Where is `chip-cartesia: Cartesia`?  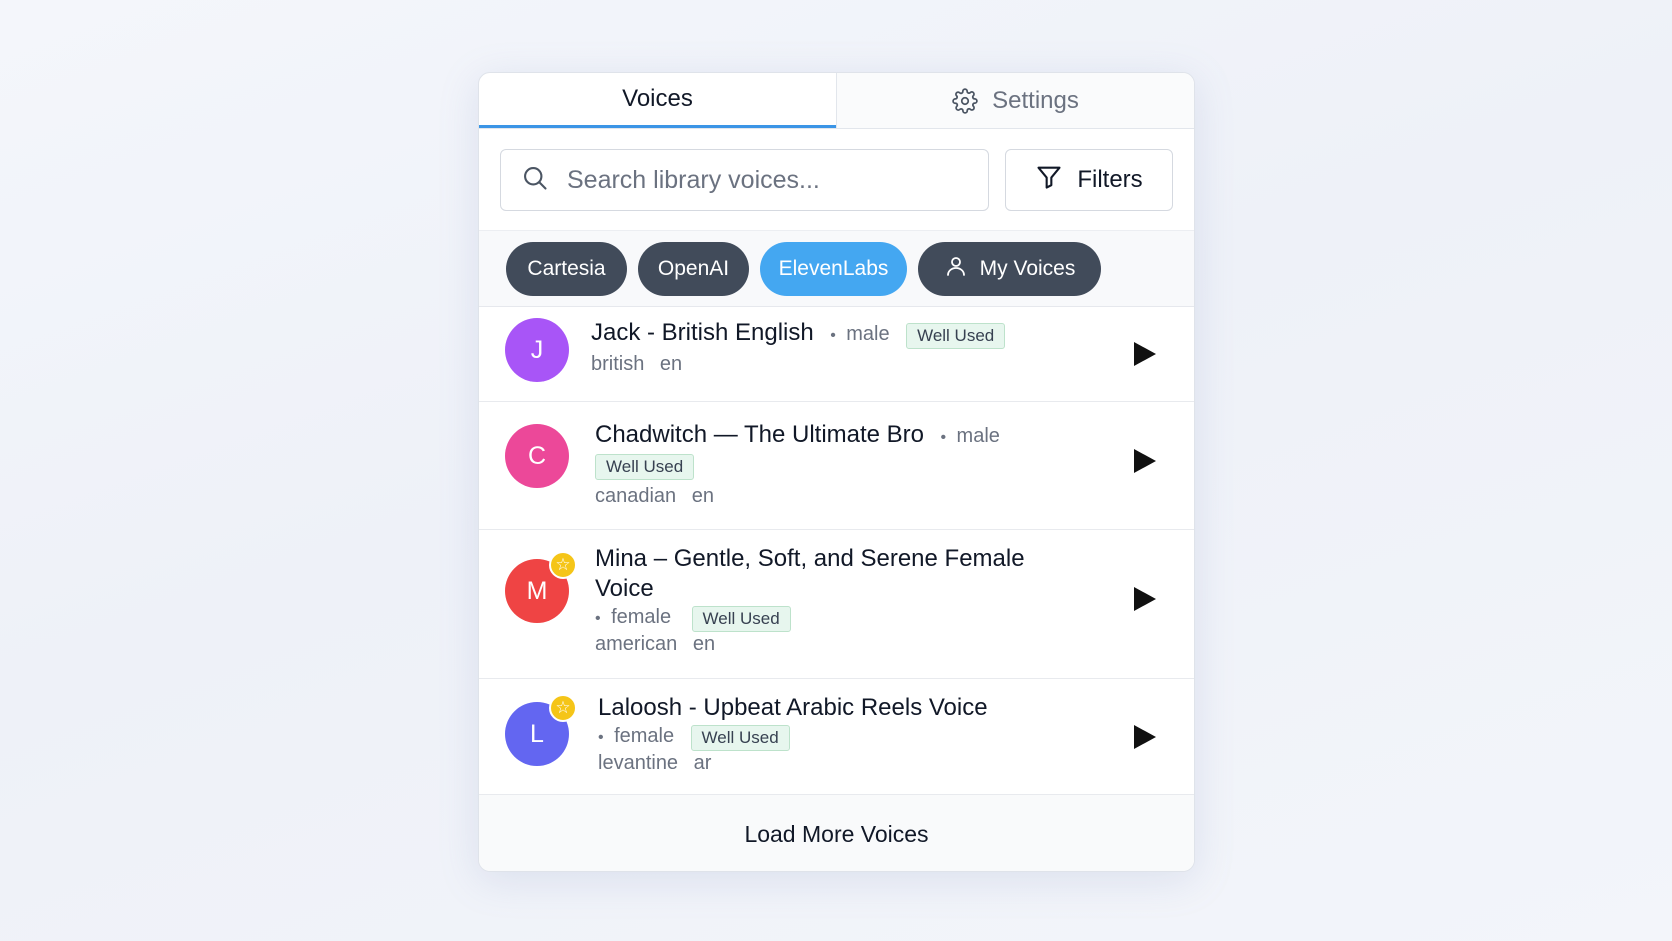
chip-cartesia: Cartesia is located at coordinates (566, 269).